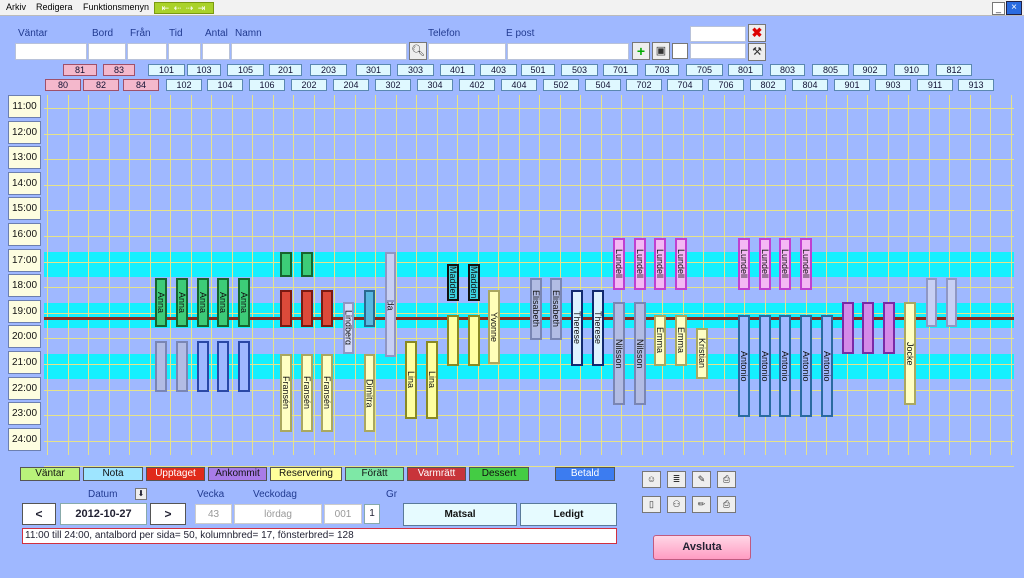 This screenshot has width=1024, height=578. I want to click on tool-icon: ⚒, so click(757, 52).